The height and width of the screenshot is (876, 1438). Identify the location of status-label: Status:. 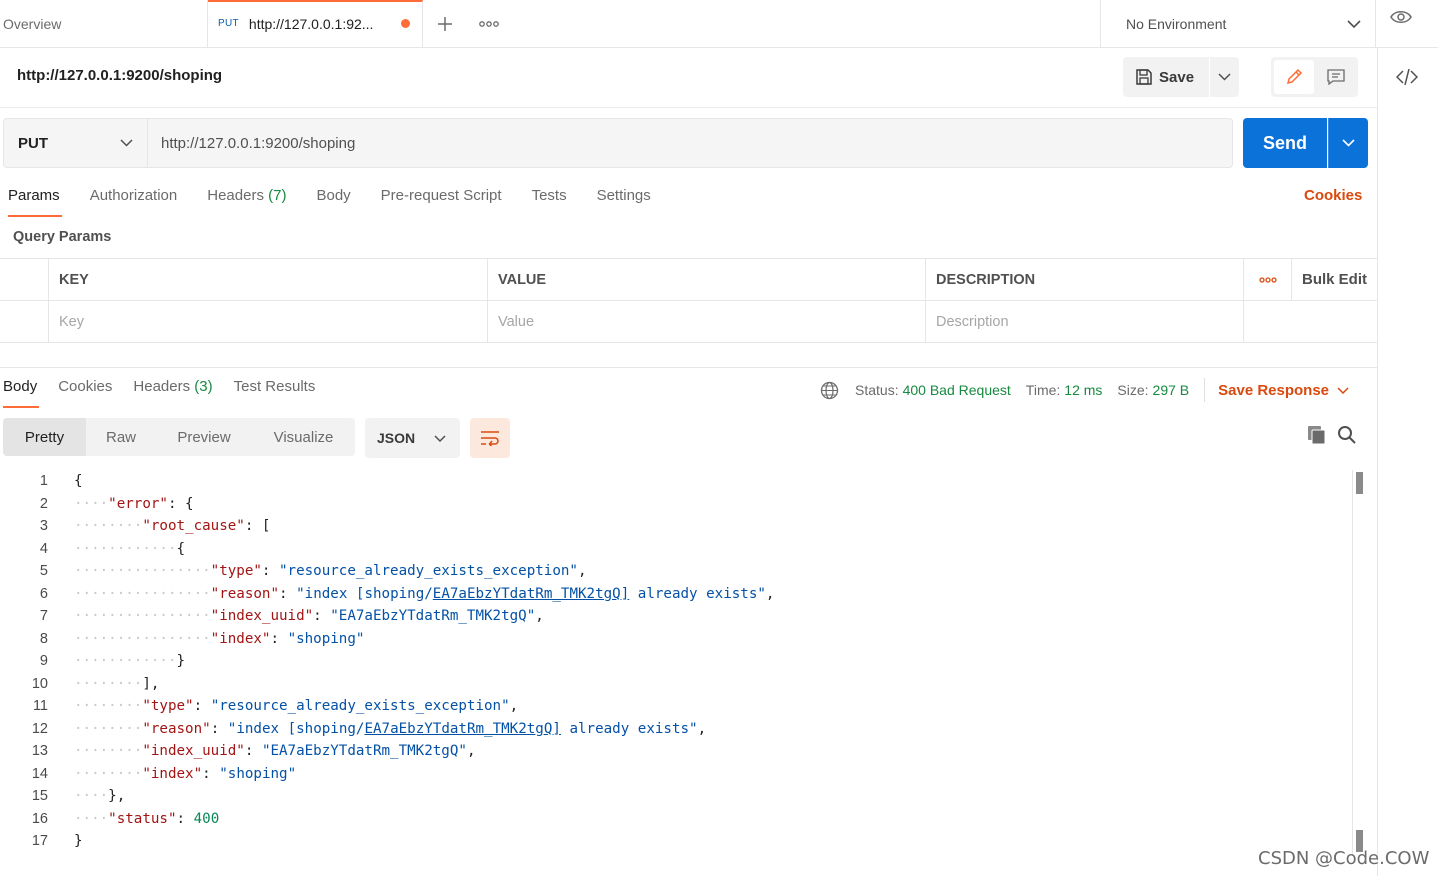
(877, 390).